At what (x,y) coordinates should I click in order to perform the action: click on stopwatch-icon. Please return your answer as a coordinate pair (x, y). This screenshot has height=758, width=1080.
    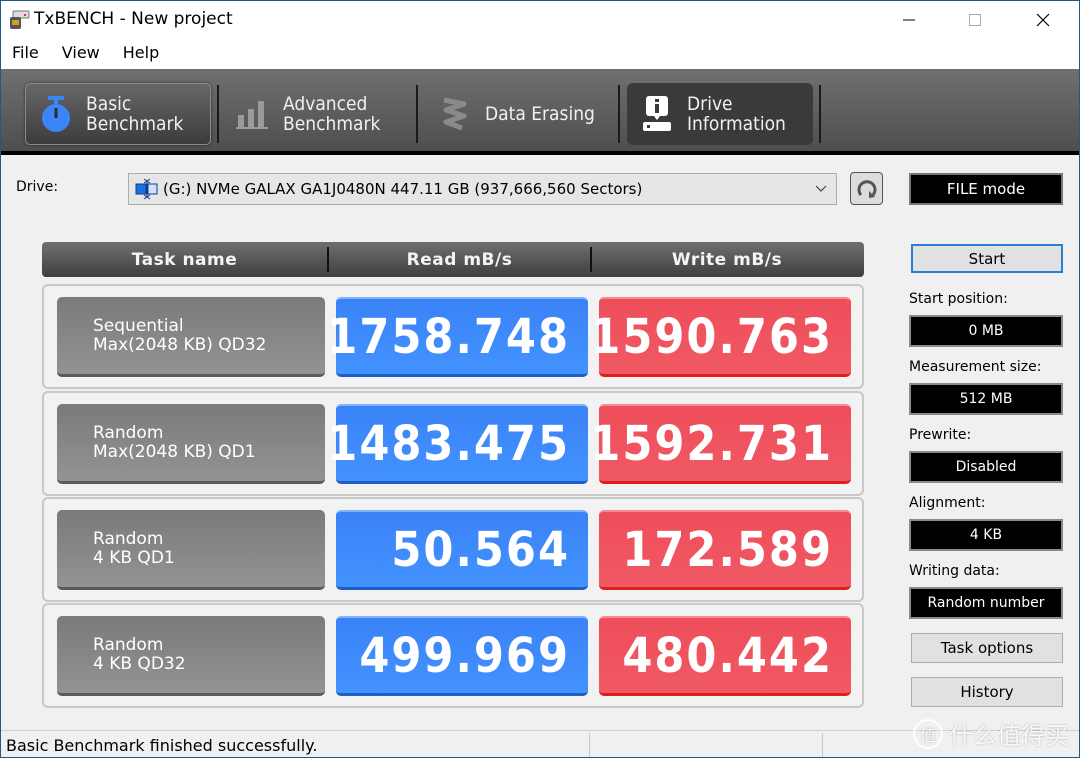
    Looking at the image, I should click on (56, 114).